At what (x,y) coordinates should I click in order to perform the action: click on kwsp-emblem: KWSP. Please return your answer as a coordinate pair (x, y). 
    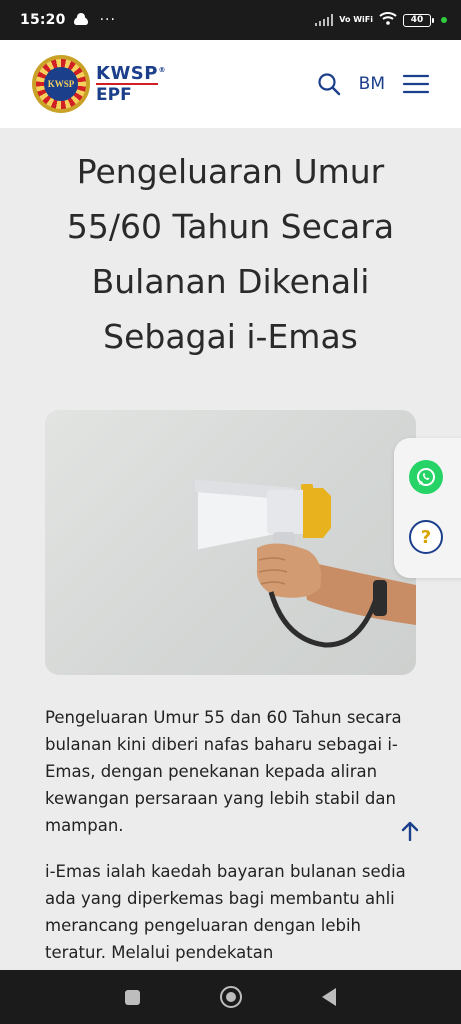
    Looking at the image, I should click on (61, 84).